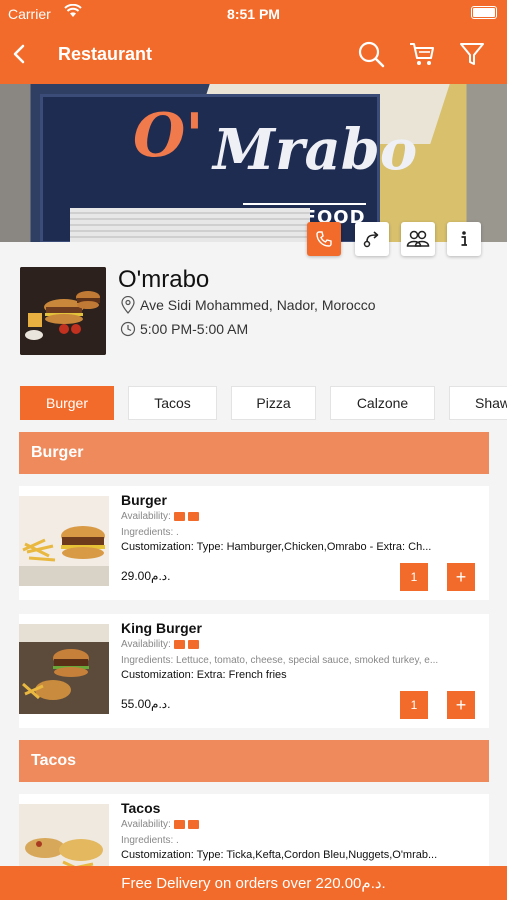 This screenshot has height=900, width=507. Describe the element at coordinates (382, 403) in the screenshot. I see `tab-calzone: Calzone` at that location.